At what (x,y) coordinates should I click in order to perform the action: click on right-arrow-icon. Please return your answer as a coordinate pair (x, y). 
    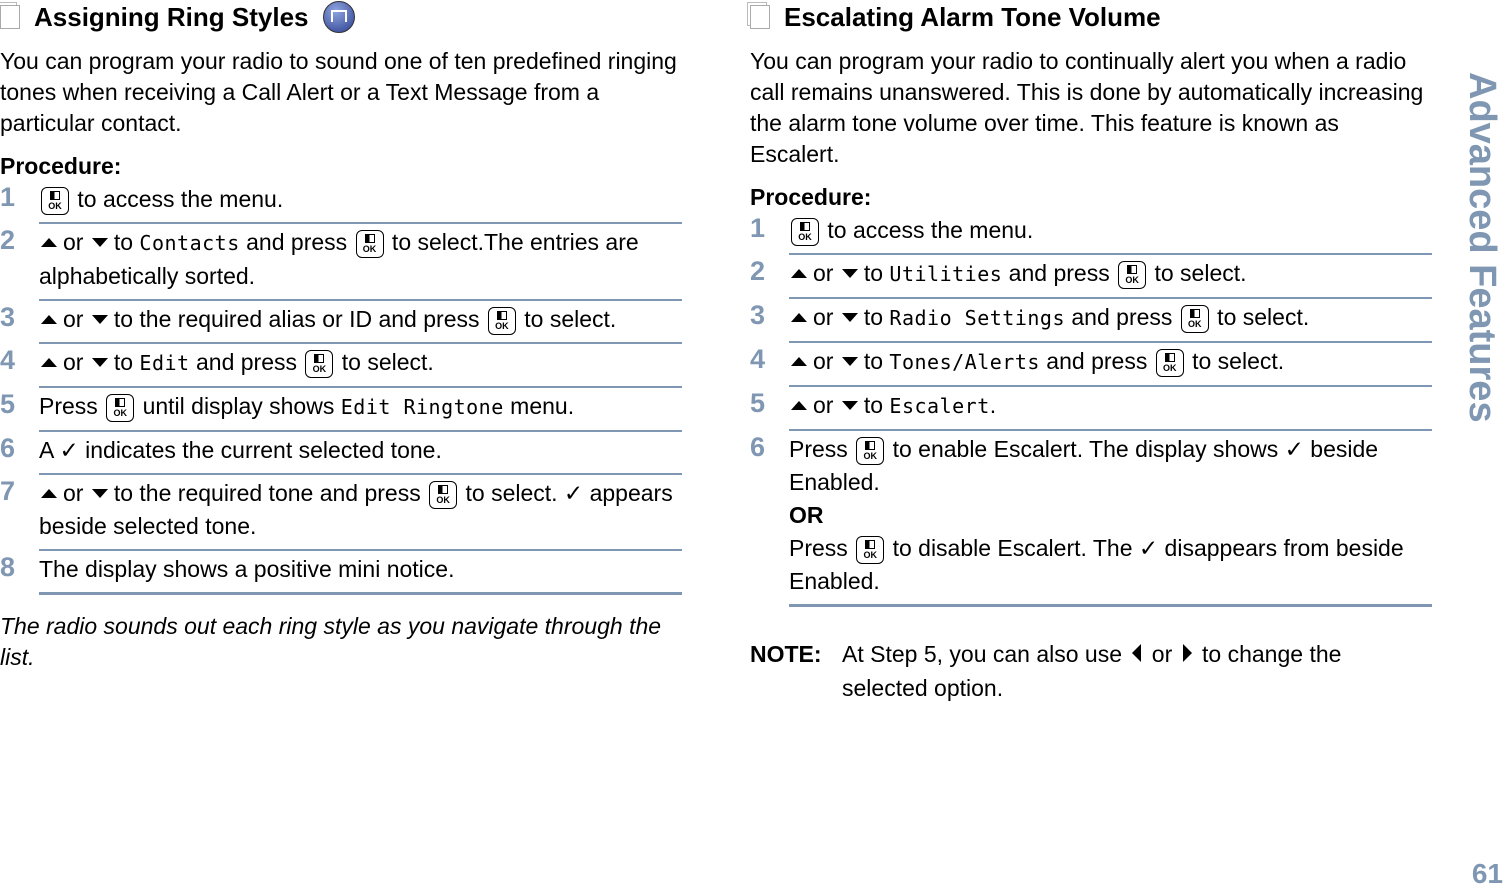
    Looking at the image, I should click on (1187, 653).